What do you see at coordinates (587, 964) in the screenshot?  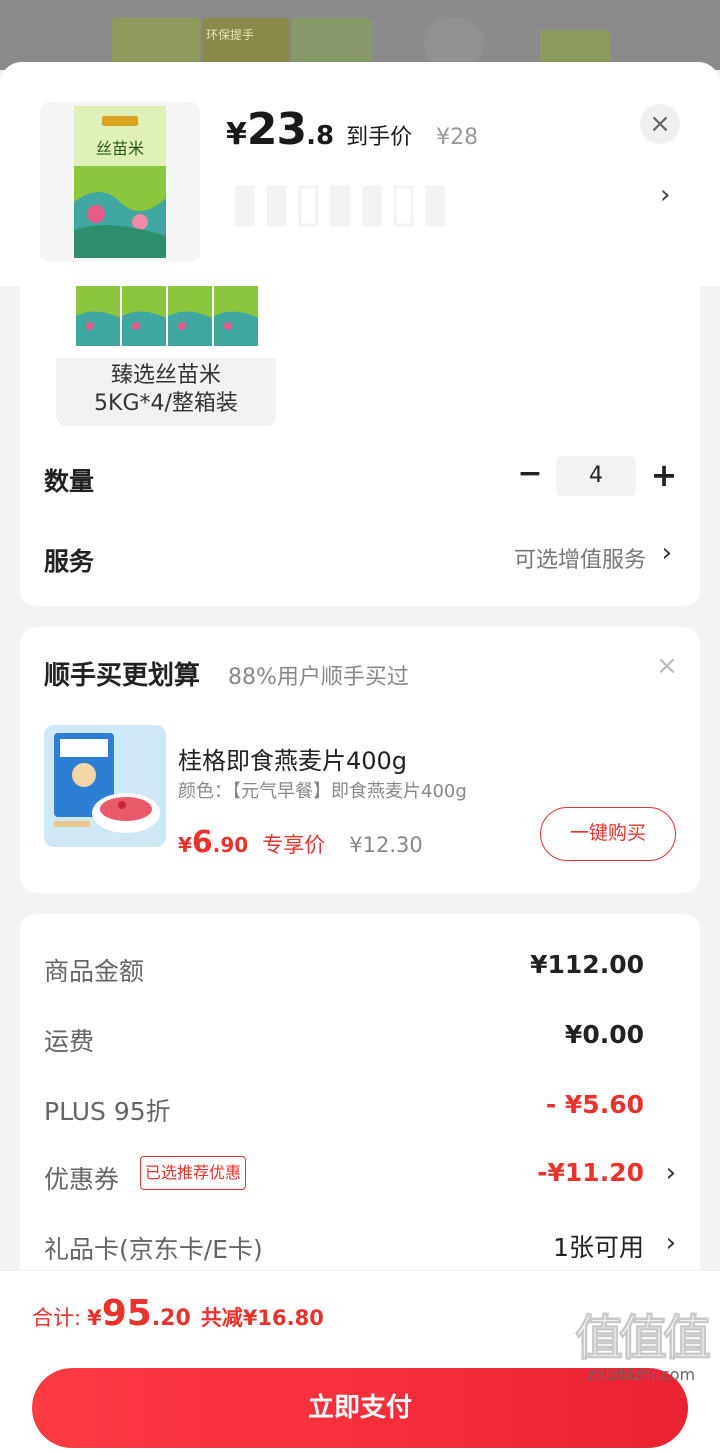 I see `summary-value: ¥112.00` at bounding box center [587, 964].